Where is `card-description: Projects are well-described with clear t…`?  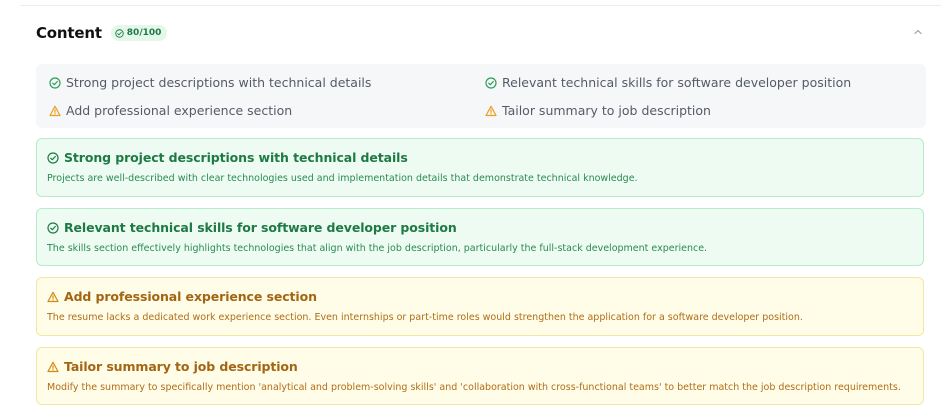
card-description: Projects are well-described with clear t… is located at coordinates (342, 178).